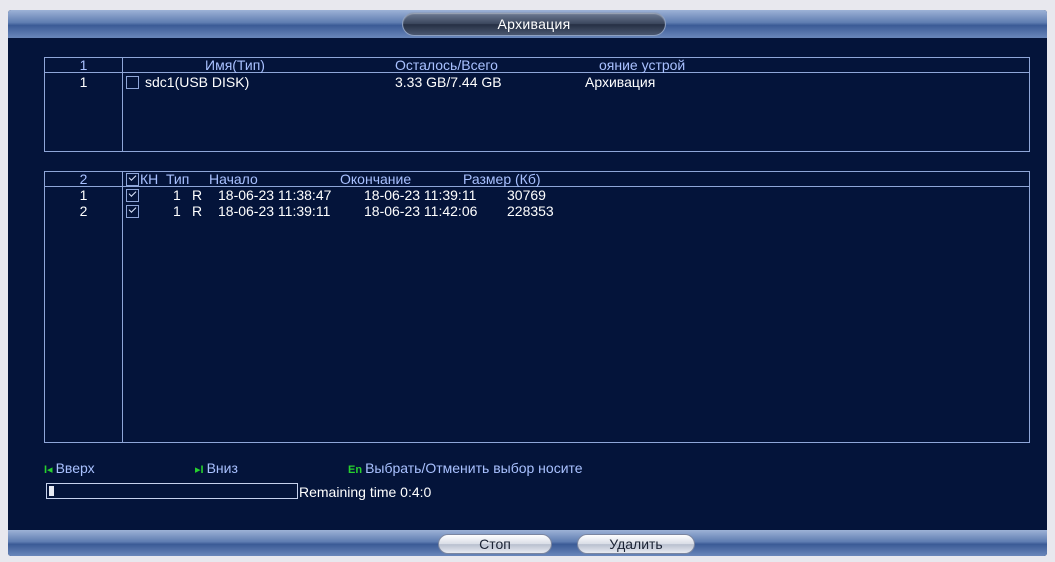 The height and width of the screenshot is (562, 1055). What do you see at coordinates (530, 211) in the screenshot?
I see `file-row-size: 228353` at bounding box center [530, 211].